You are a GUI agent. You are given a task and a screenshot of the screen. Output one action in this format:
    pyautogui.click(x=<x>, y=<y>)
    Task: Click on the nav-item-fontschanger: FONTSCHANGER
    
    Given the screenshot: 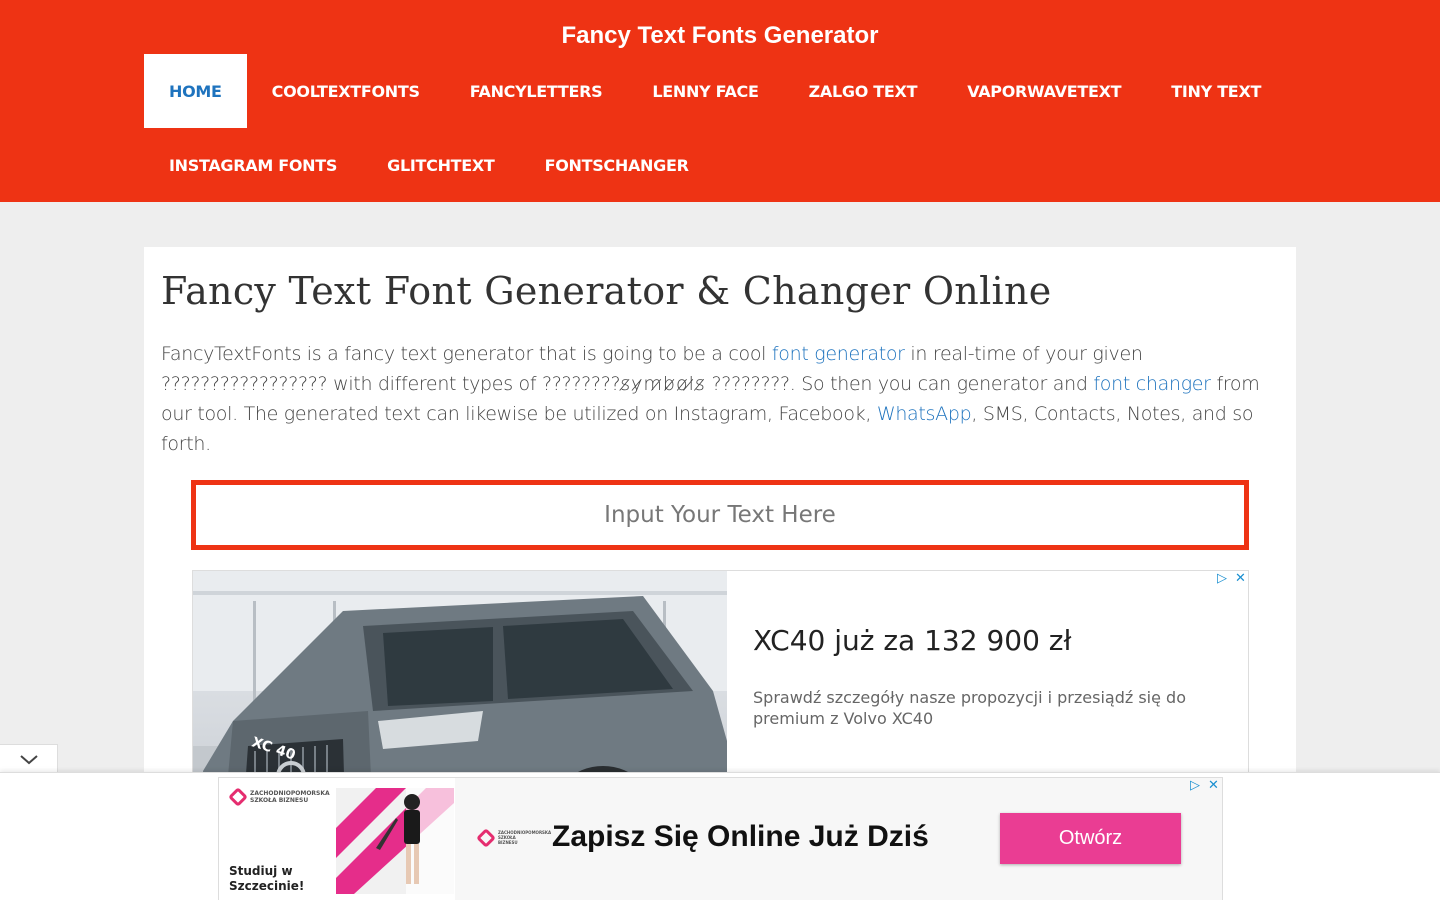 What is the action you would take?
    pyautogui.click(x=617, y=165)
    